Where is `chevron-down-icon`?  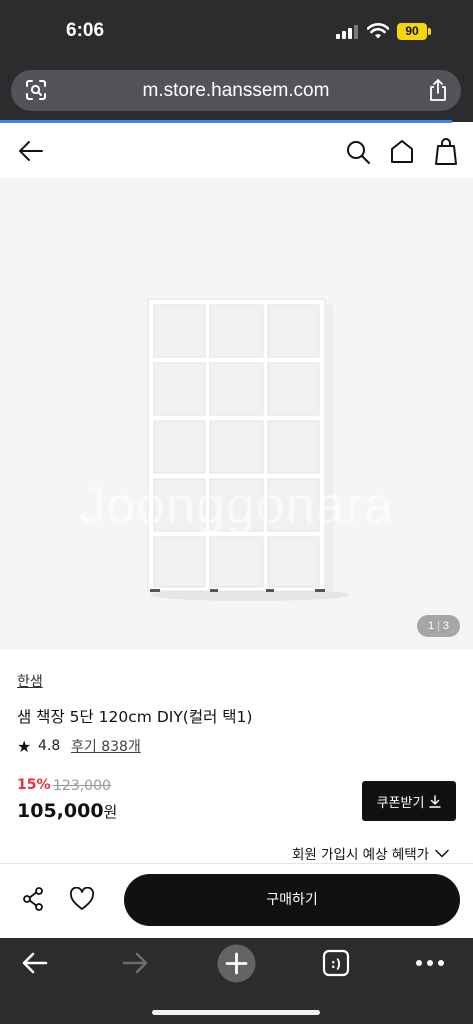
chevron-down-icon is located at coordinates (442, 853).